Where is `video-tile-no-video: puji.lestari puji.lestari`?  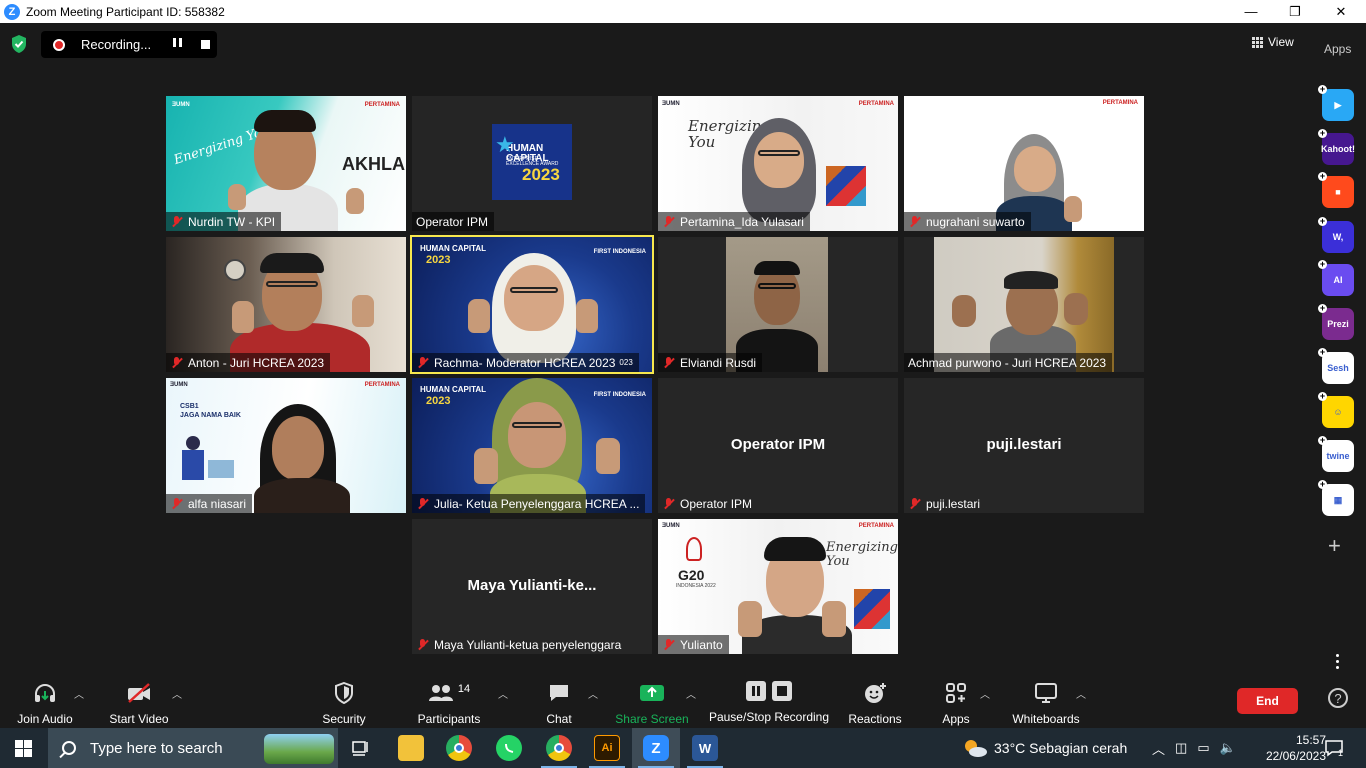 video-tile-no-video: puji.lestari puji.lestari is located at coordinates (1024, 445).